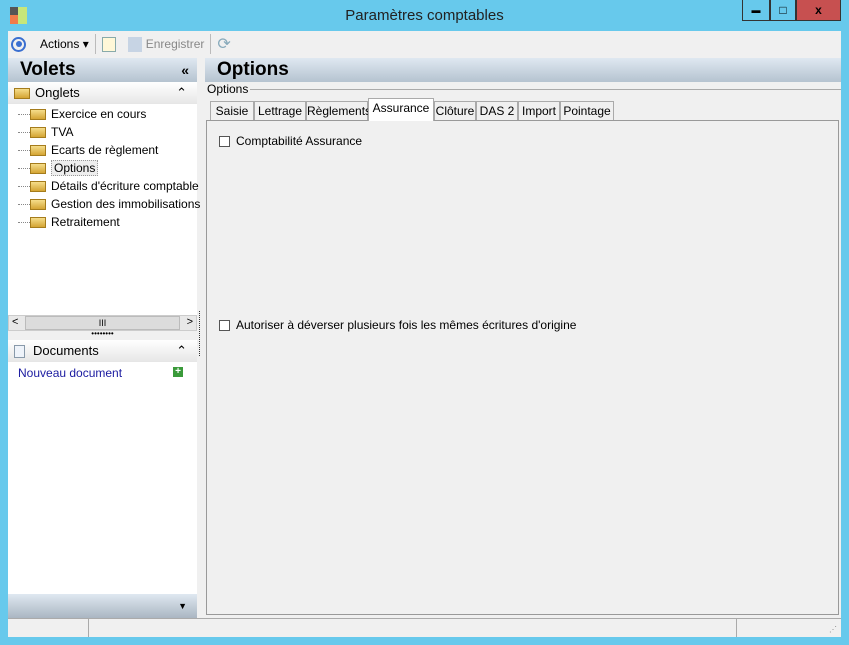 The width and height of the screenshot is (849, 645). Describe the element at coordinates (102, 335) in the screenshot. I see `splitter: ••••••••` at that location.